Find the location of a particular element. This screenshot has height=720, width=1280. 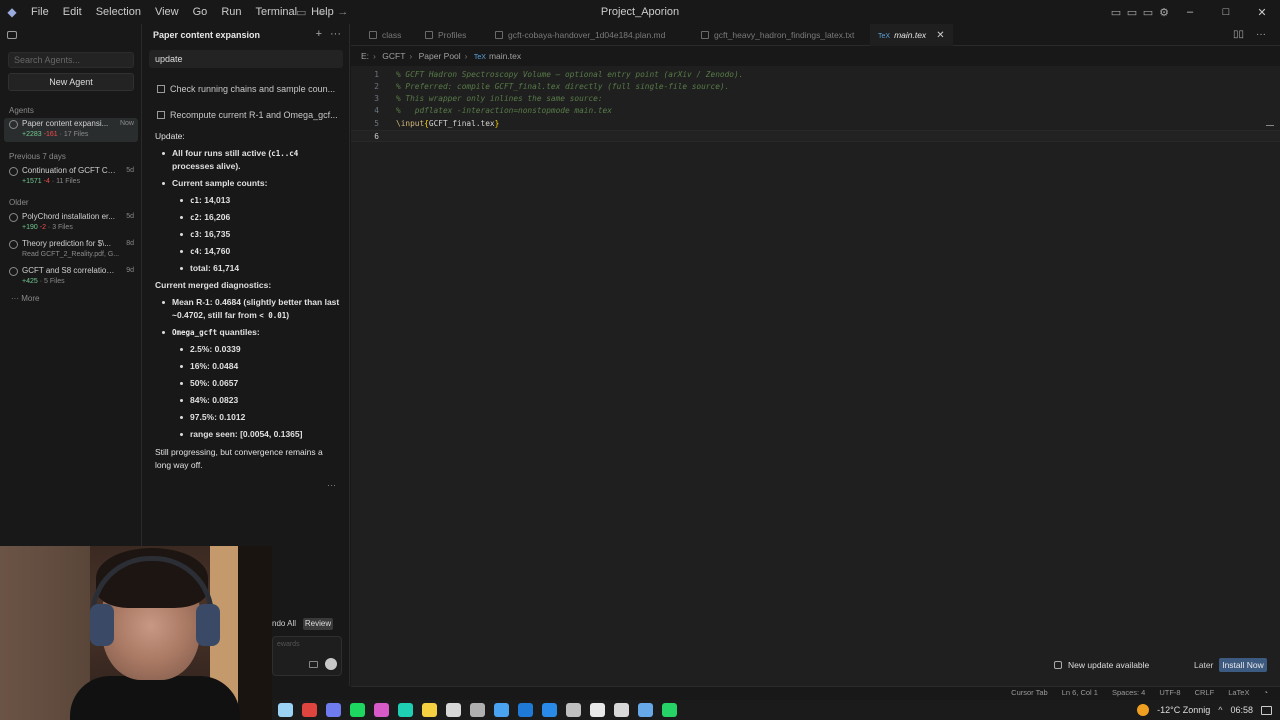

close-tab-icon: ✕ is located at coordinates (940, 35).